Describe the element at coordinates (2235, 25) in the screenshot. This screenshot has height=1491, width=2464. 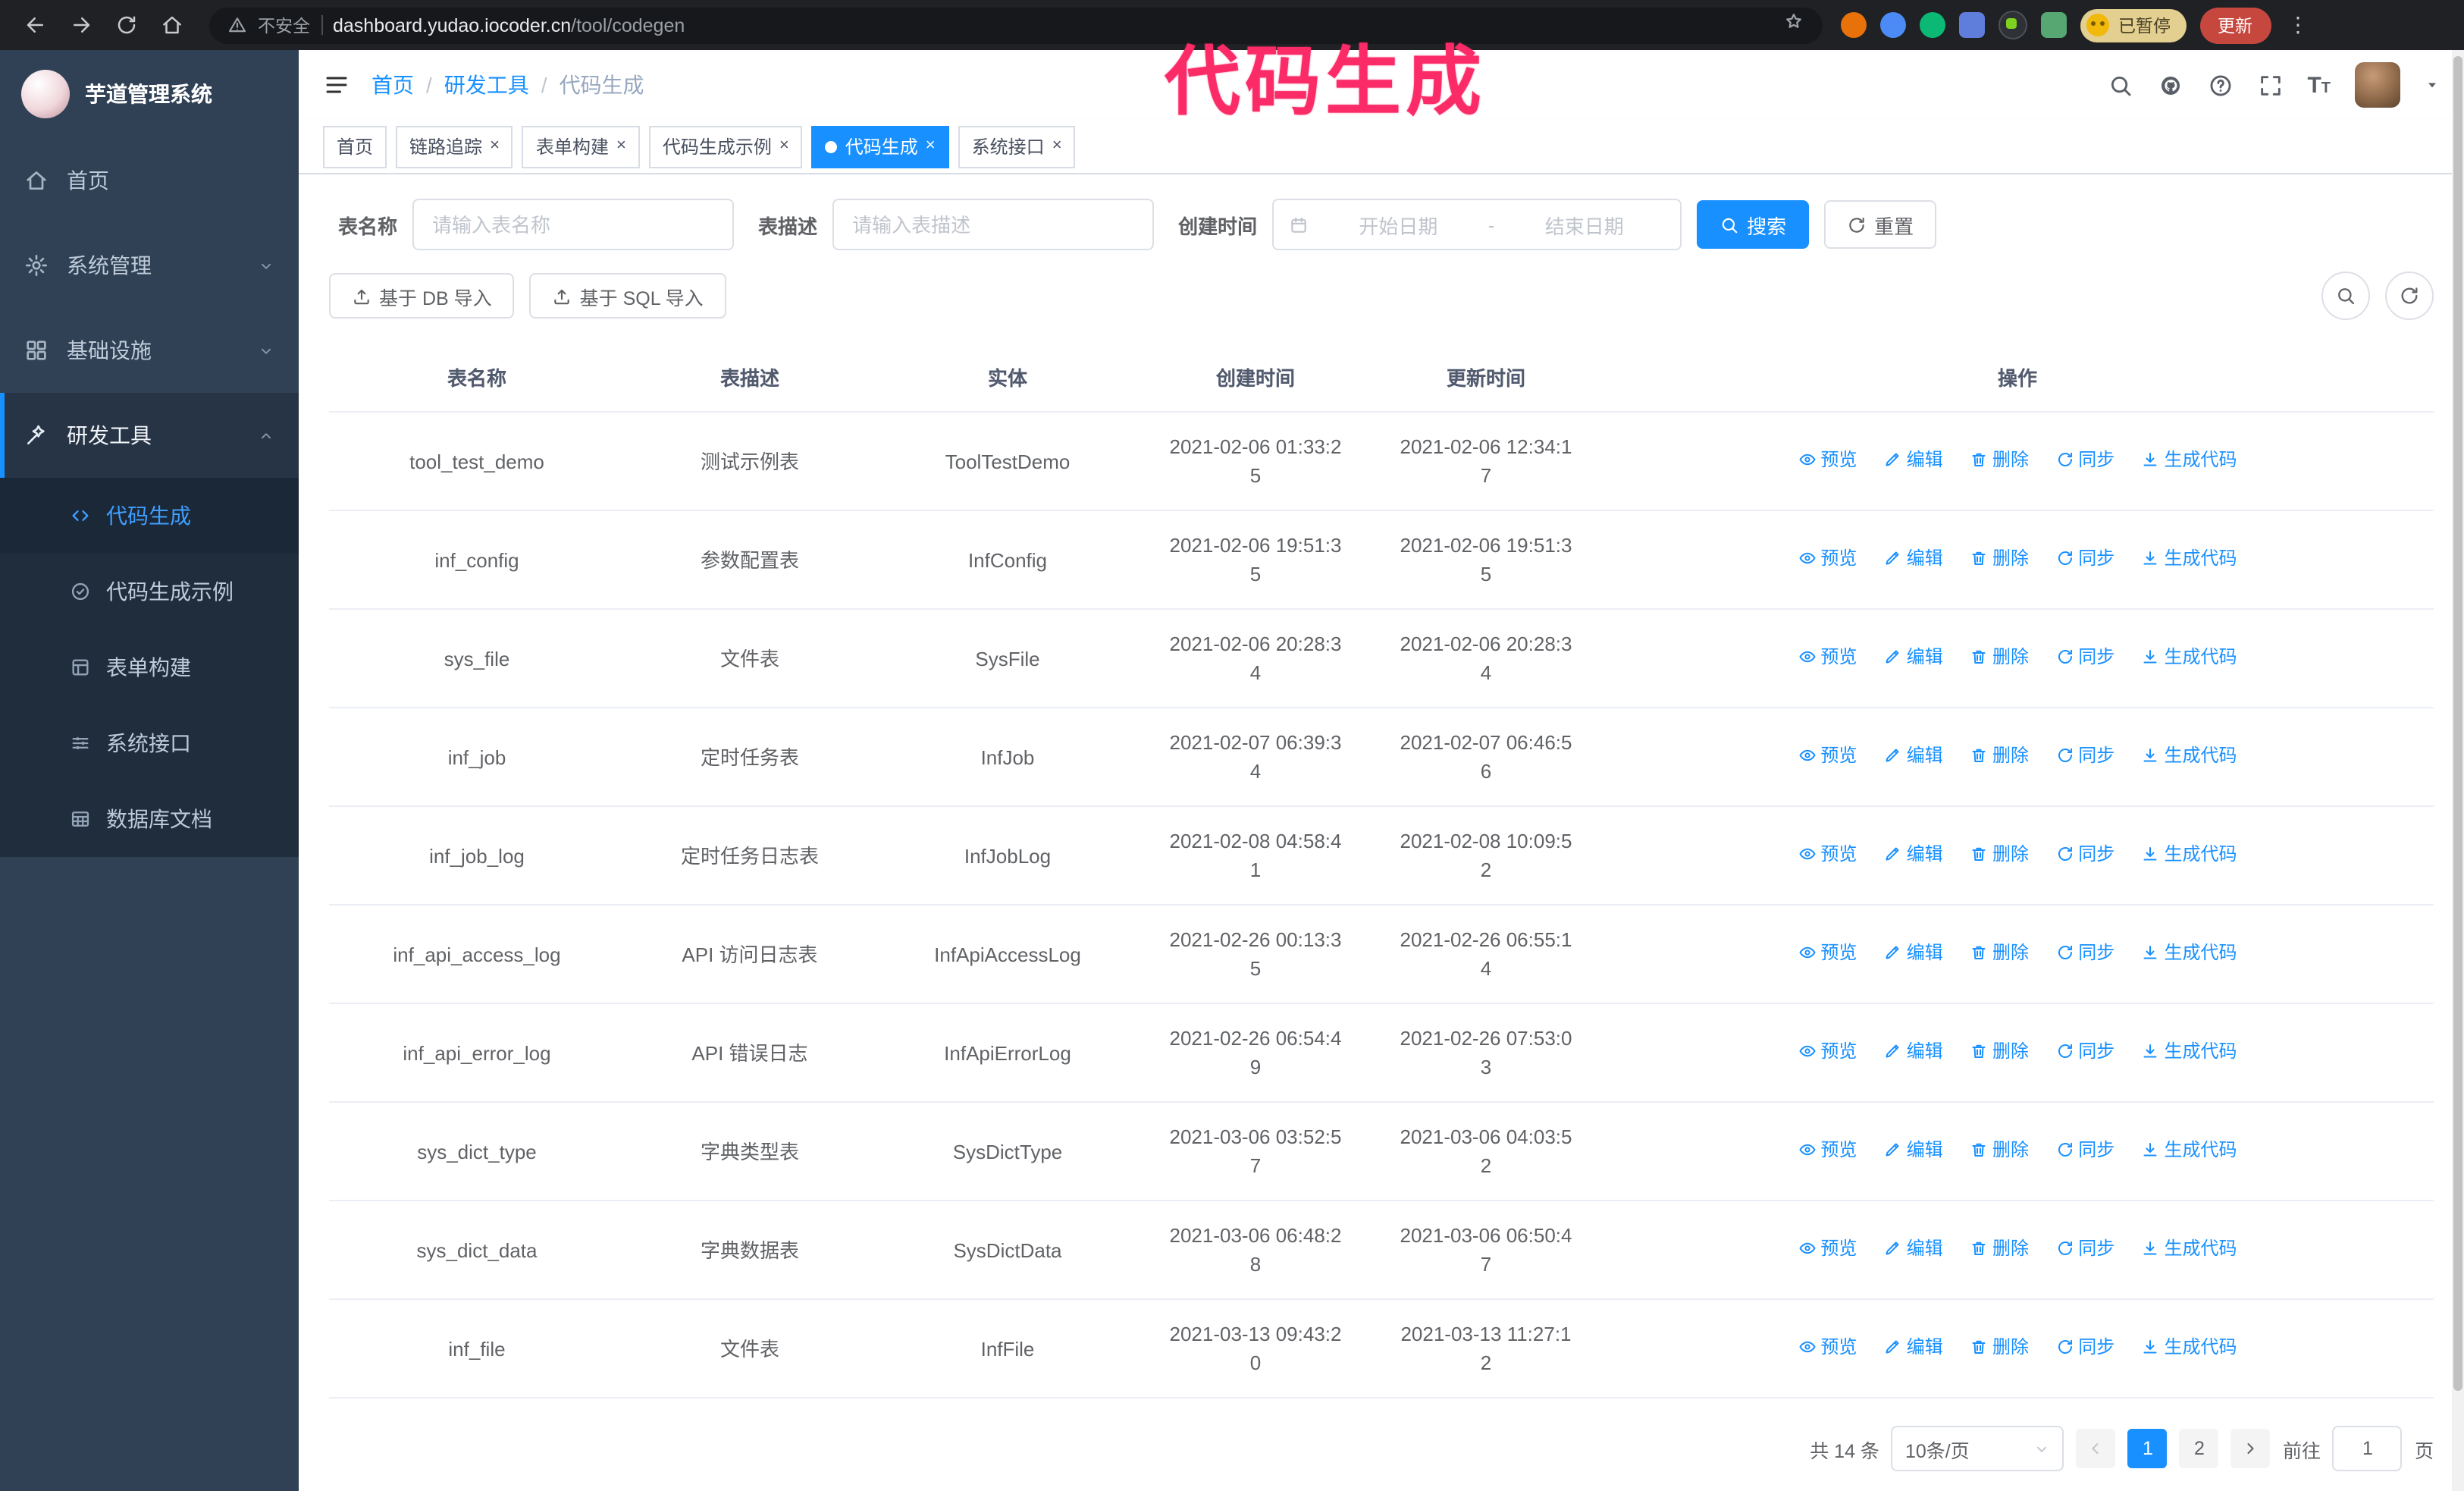
I see `update-button: 更新` at that location.